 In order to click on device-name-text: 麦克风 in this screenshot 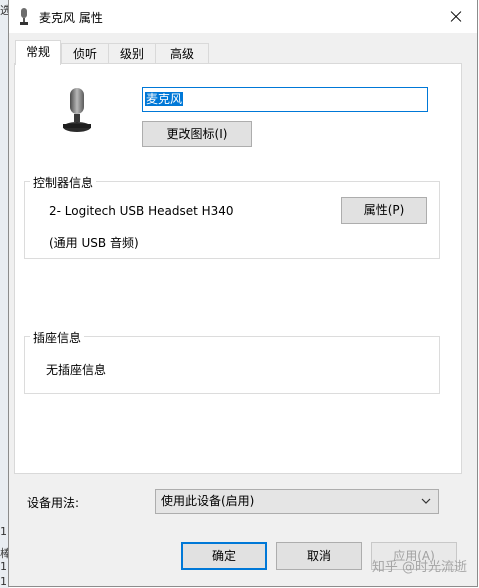, I will do `click(164, 99)`.